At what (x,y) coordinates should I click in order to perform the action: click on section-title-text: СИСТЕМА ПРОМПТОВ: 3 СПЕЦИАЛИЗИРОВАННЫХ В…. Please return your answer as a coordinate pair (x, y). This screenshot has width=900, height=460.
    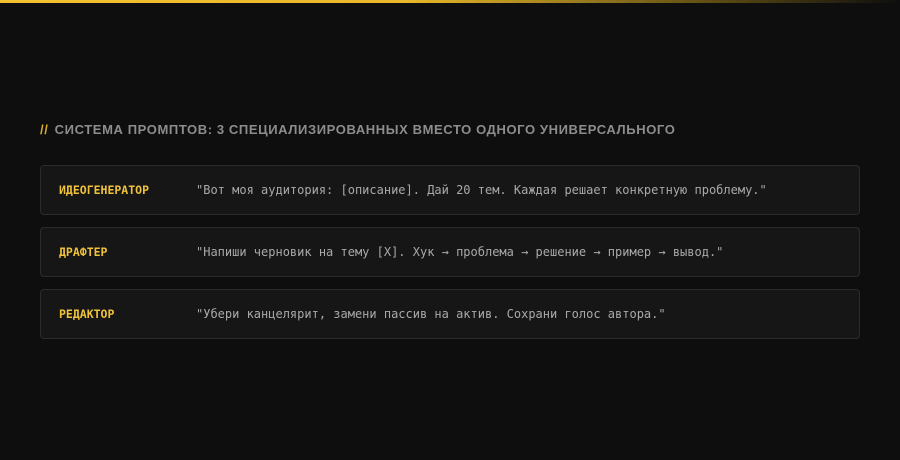
    Looking at the image, I should click on (365, 129).